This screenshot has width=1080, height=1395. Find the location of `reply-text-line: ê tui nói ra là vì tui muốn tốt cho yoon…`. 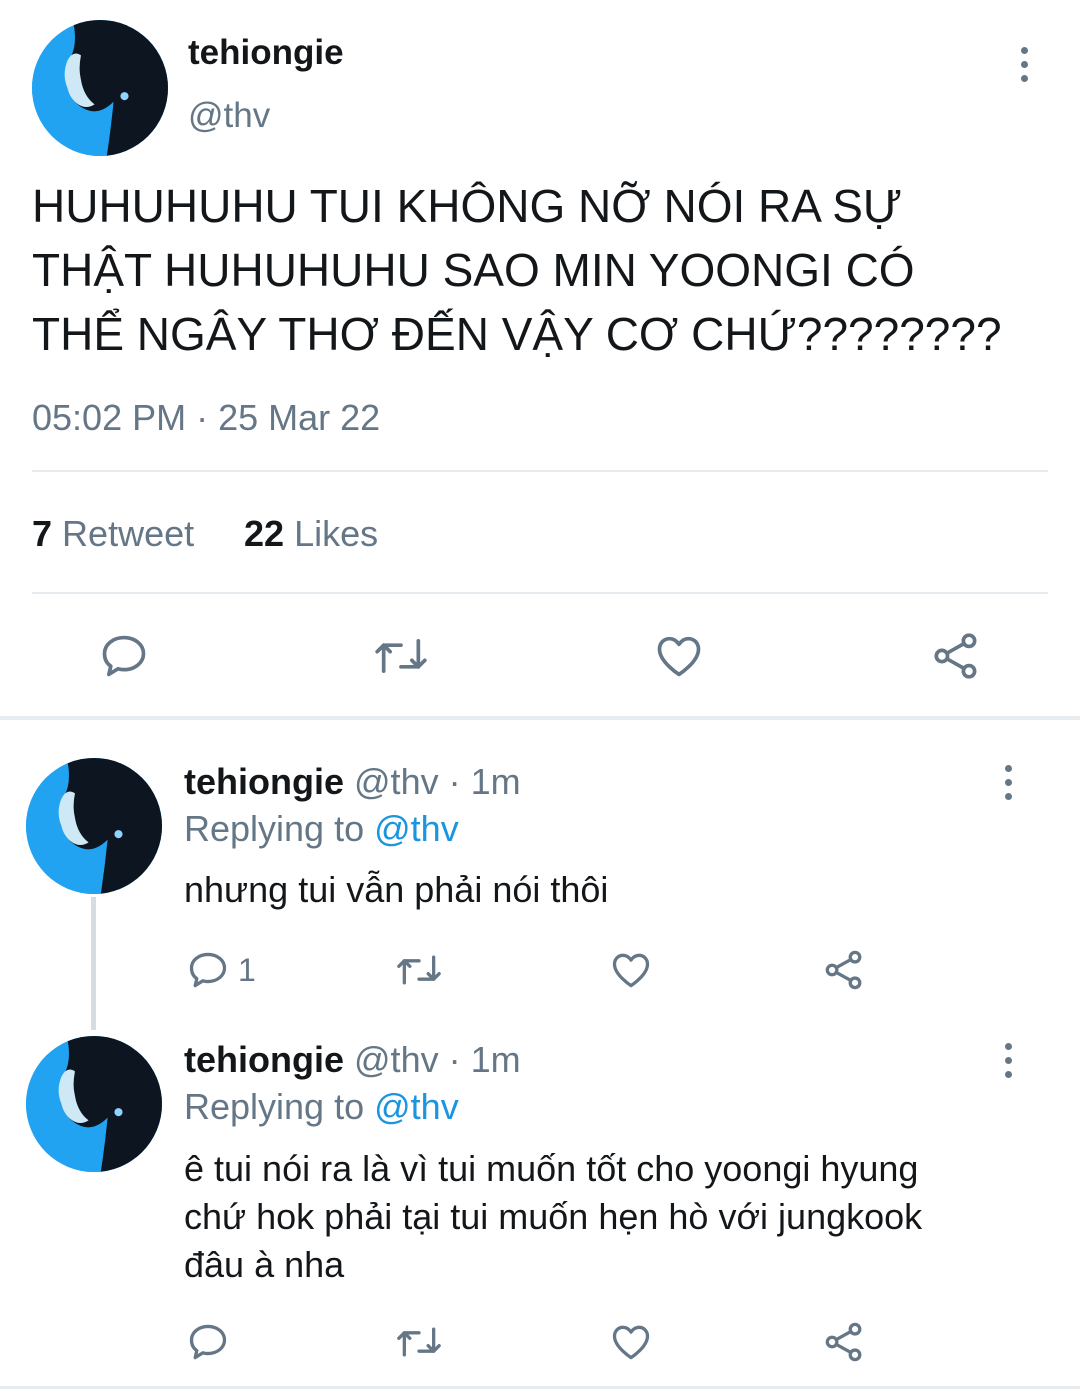

reply-text-line: ê tui nói ra là vì tui muốn tốt cho yoon… is located at coordinates (551, 1168).